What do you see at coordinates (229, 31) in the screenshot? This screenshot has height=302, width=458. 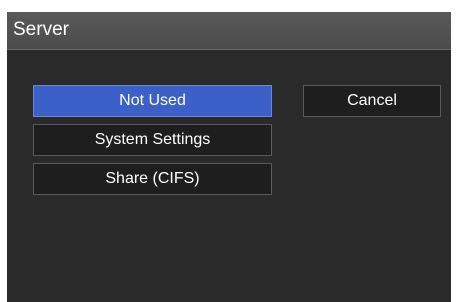 I see `dialog-titlebar: Server` at bounding box center [229, 31].